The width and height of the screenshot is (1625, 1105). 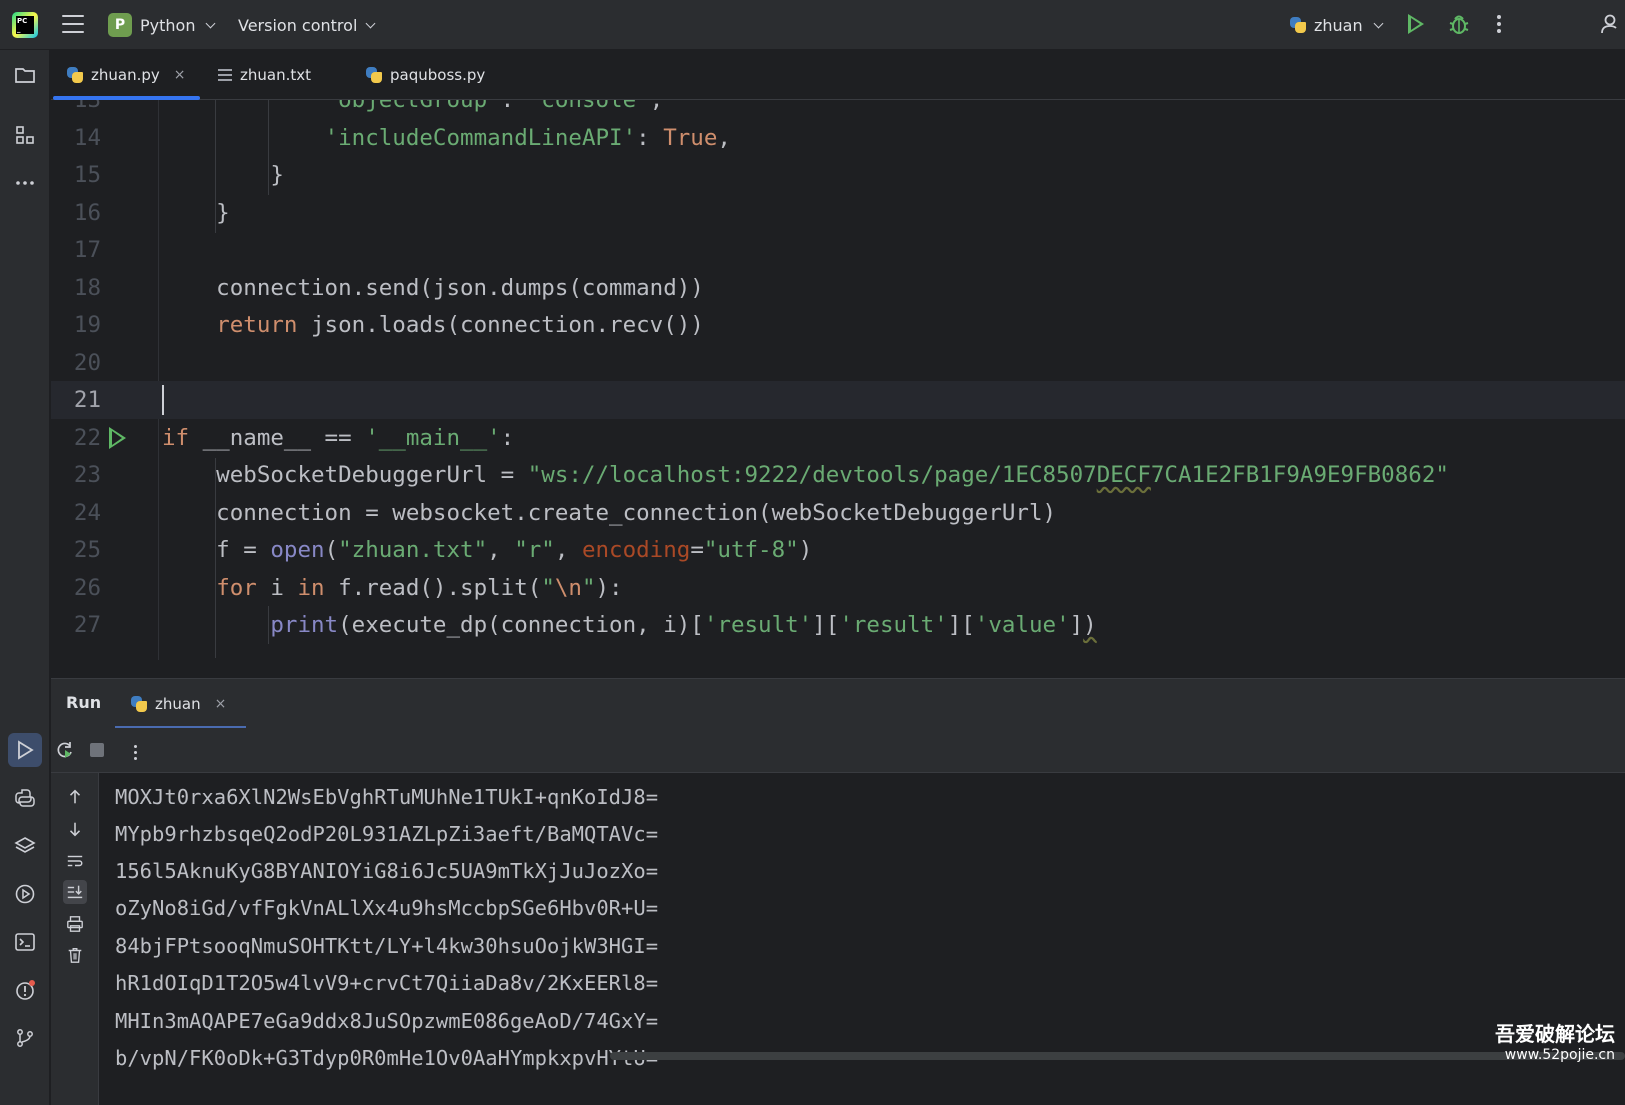 I want to click on more-options-icon, so click(x=135, y=752).